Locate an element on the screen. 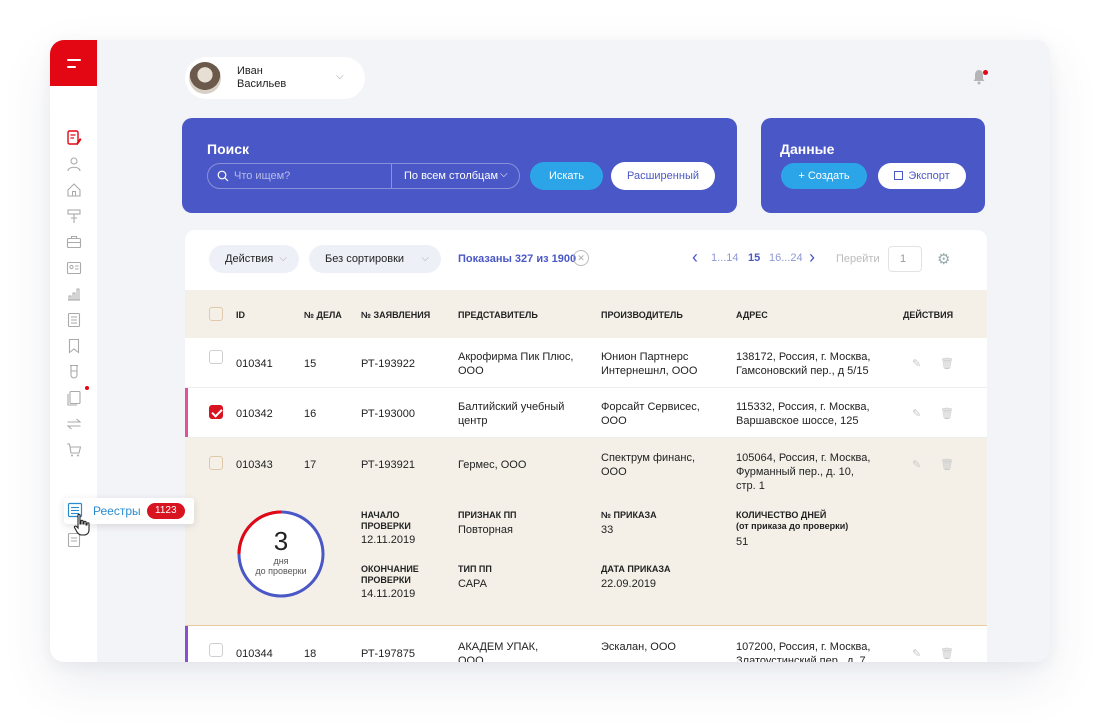 This screenshot has height=722, width=1100. order-date-value: 22.09.2019 is located at coordinates (629, 584).